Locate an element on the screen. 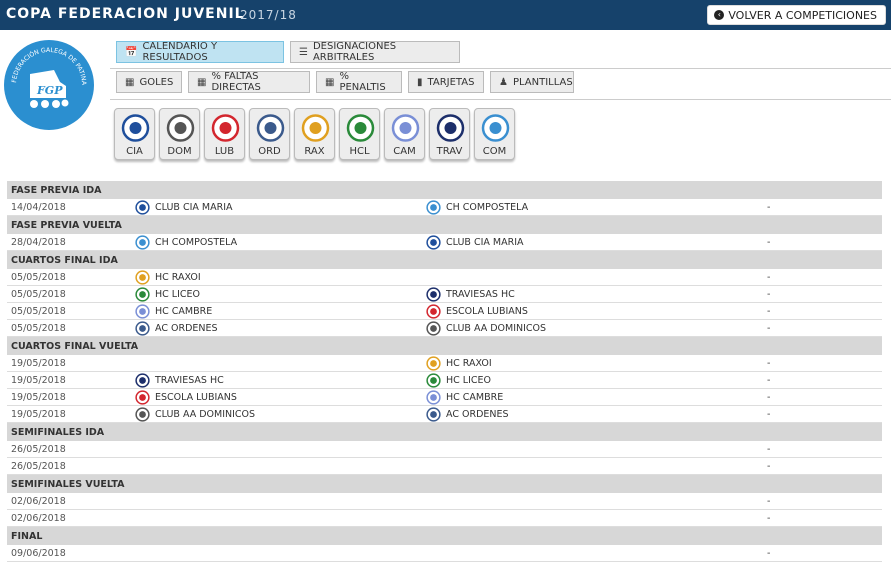 Image resolution: width=891 pixels, height=564 pixels. team-chip-label: CAM is located at coordinates (404, 151).